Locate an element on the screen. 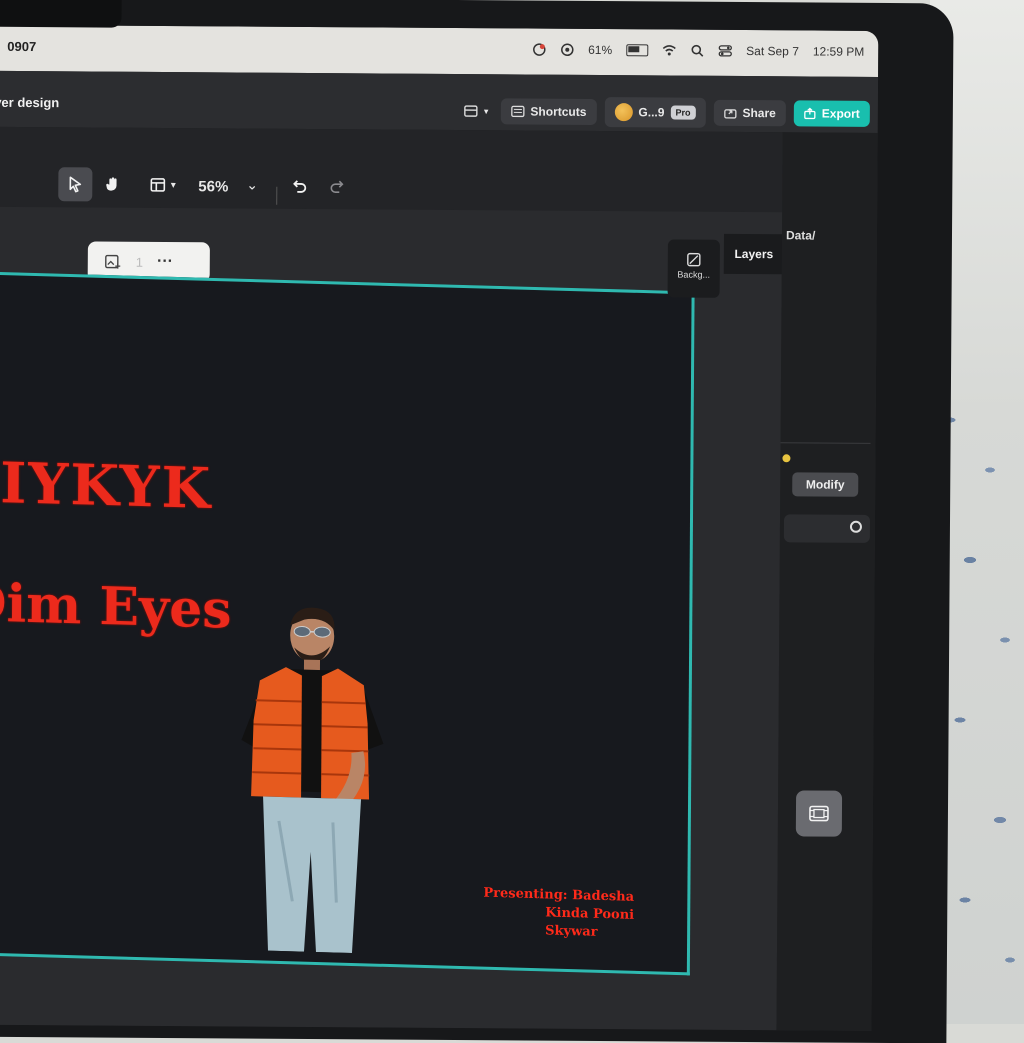 The height and width of the screenshot is (1043, 1024). subtitle-text: Dim Eyes is located at coordinates (116, 606).